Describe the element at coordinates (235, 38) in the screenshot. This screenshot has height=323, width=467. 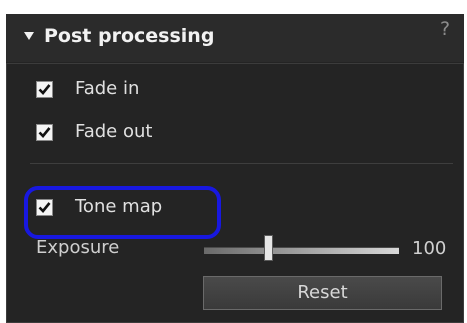
I see `panel-header: Post processing ?` at that location.